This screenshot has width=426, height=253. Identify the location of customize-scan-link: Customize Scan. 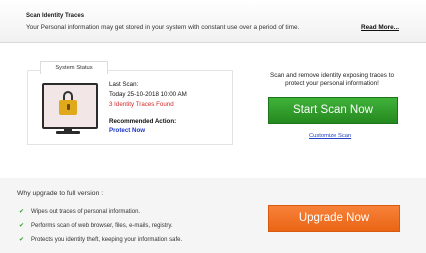
(330, 136).